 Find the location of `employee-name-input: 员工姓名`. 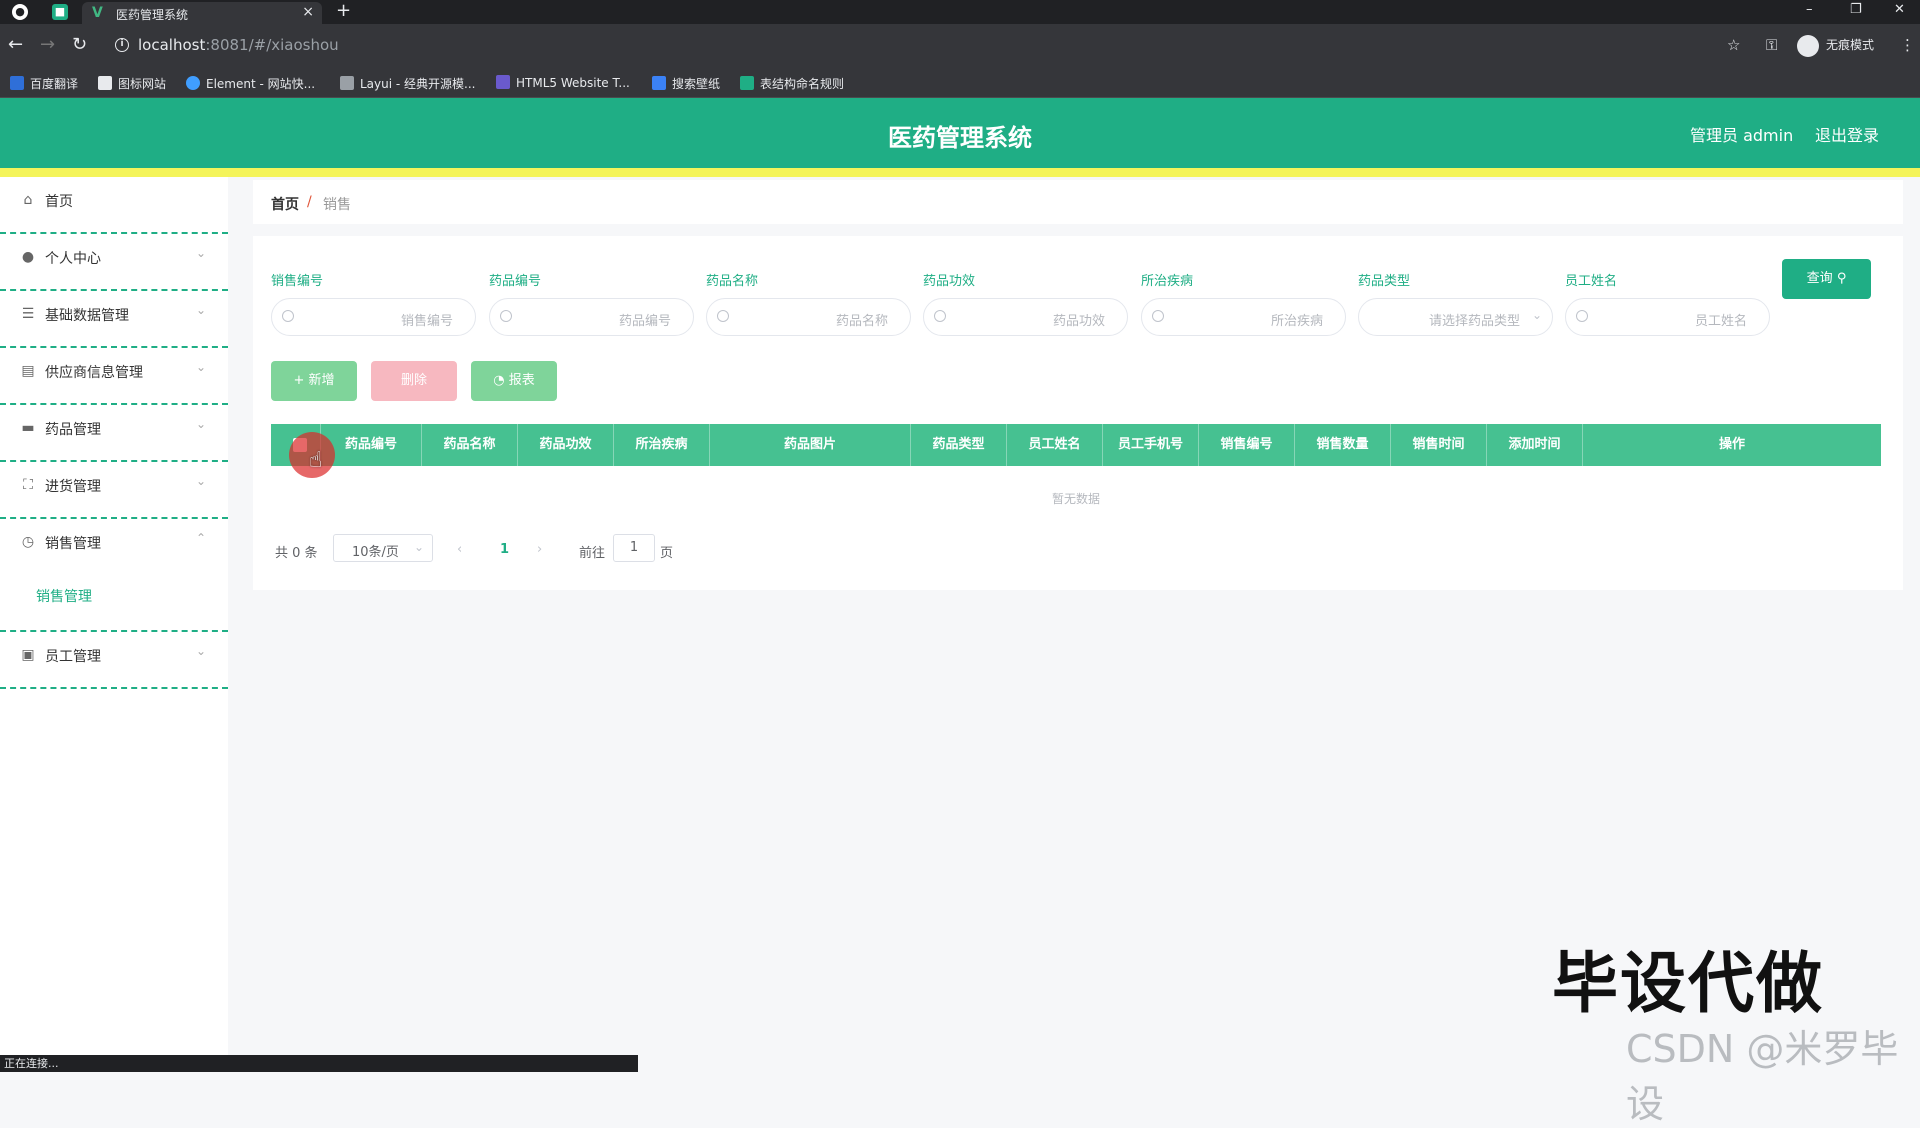

employee-name-input: 员工姓名 is located at coordinates (1667, 317).